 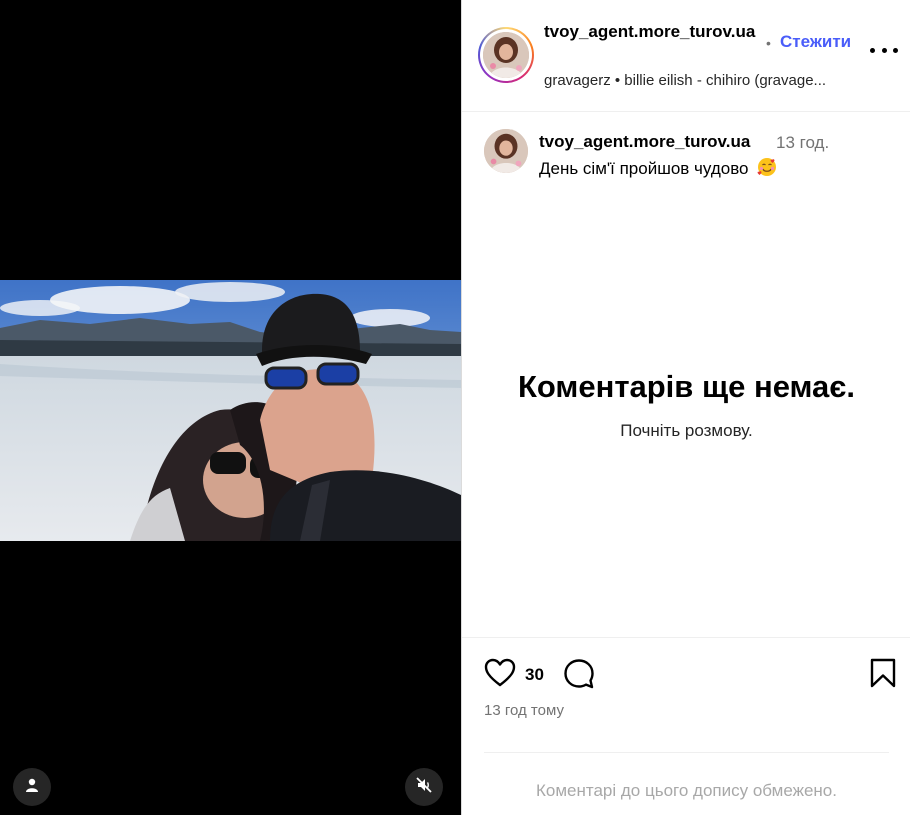 I want to click on heart-icon, so click(x=500, y=675).